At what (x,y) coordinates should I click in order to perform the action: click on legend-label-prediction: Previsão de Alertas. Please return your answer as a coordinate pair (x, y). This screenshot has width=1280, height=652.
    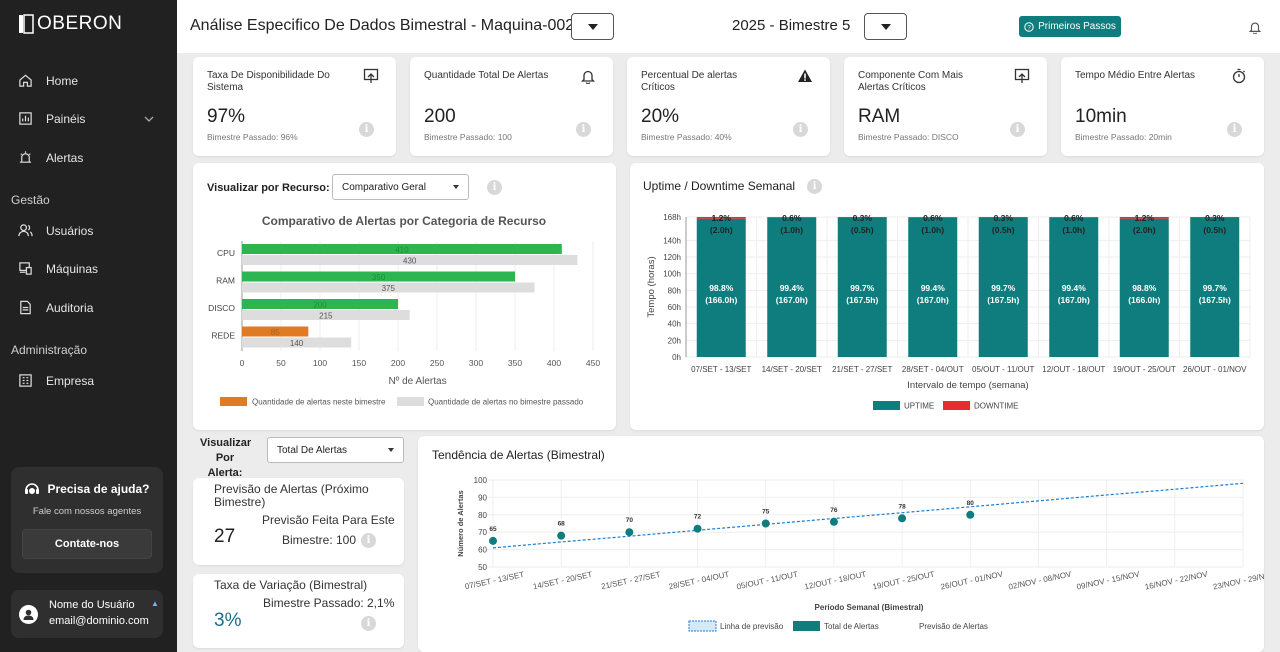
    Looking at the image, I should click on (953, 626).